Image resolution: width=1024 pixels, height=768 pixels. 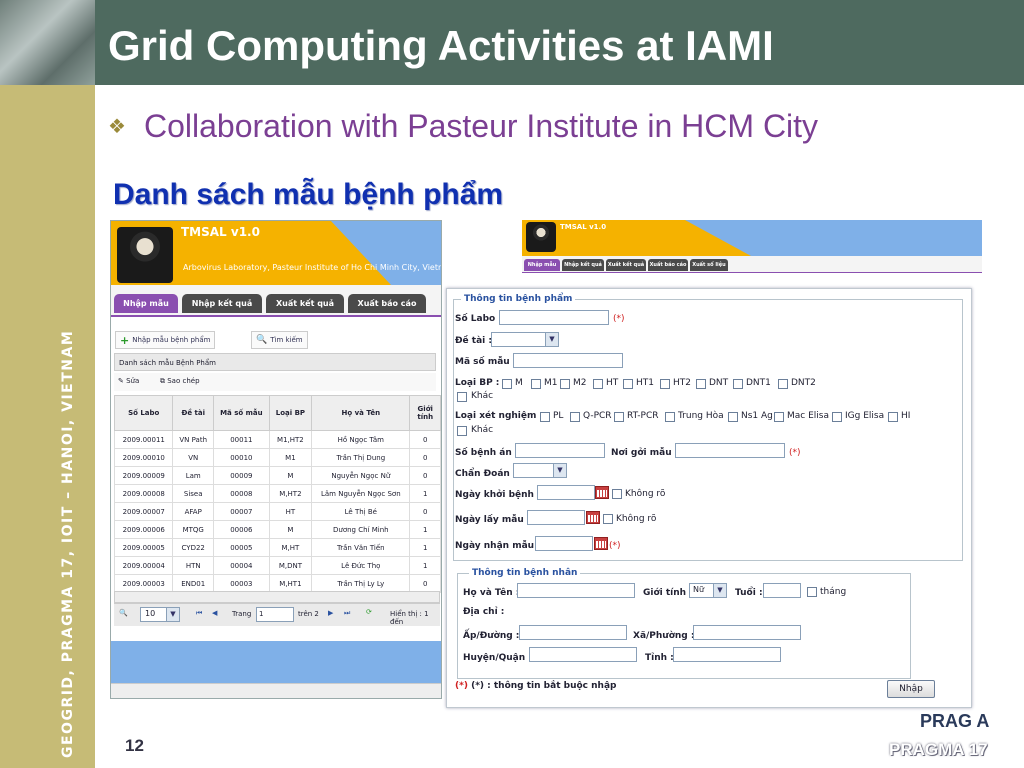 I want to click on de-tai-select: ▼, so click(x=525, y=339).